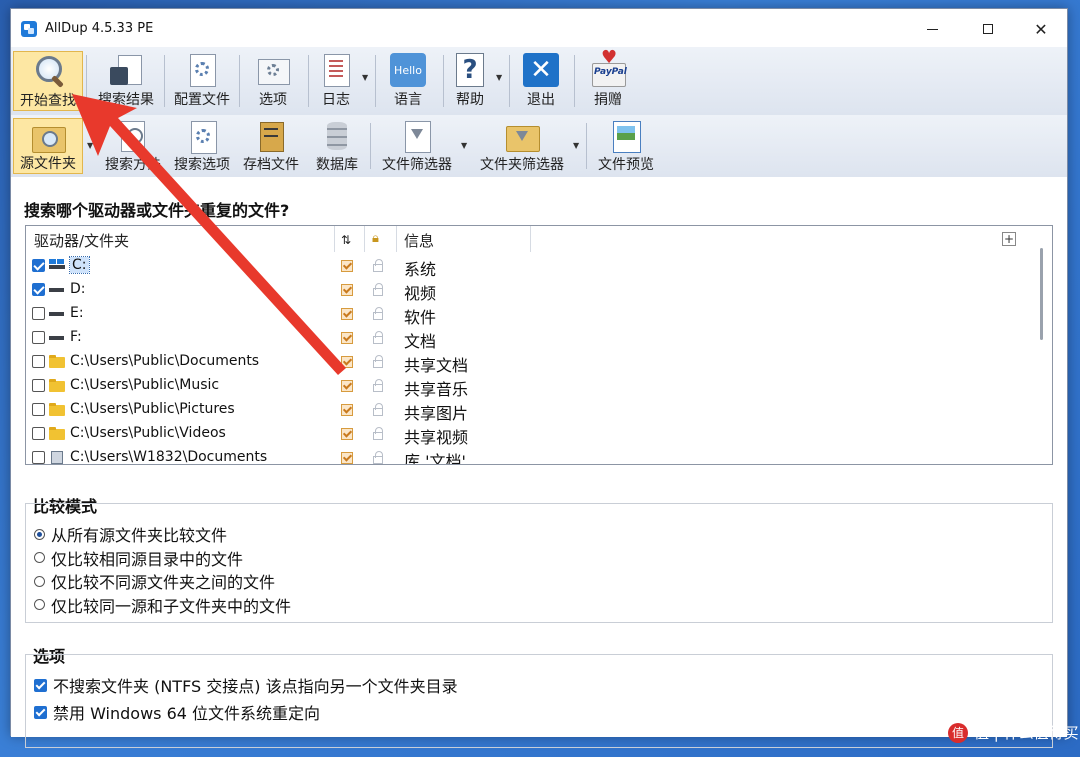 This screenshot has width=1080, height=757. I want to click on paypal-donate-icon: PayPal, so click(608, 67).